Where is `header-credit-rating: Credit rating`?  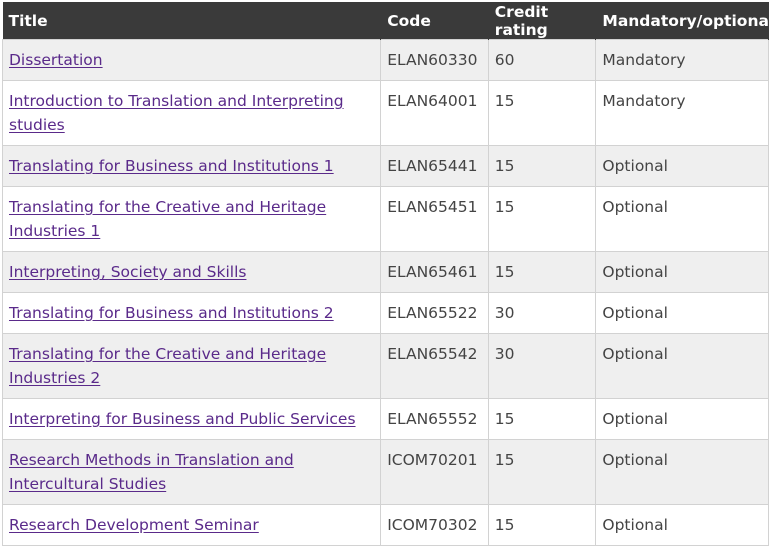 header-credit-rating: Credit rating is located at coordinates (542, 21).